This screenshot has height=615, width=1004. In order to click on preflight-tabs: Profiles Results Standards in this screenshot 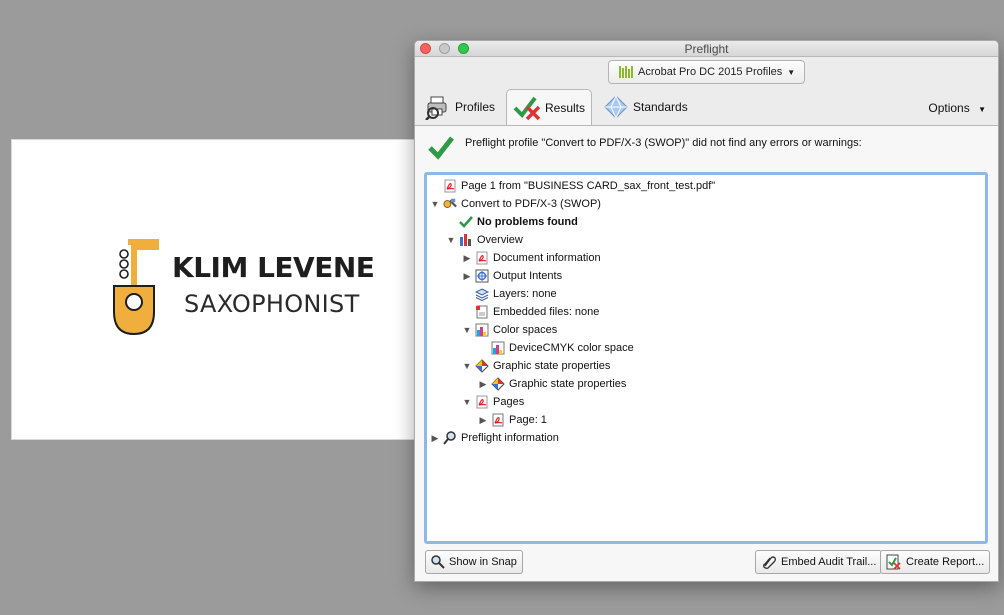, I will do `click(706, 107)`.